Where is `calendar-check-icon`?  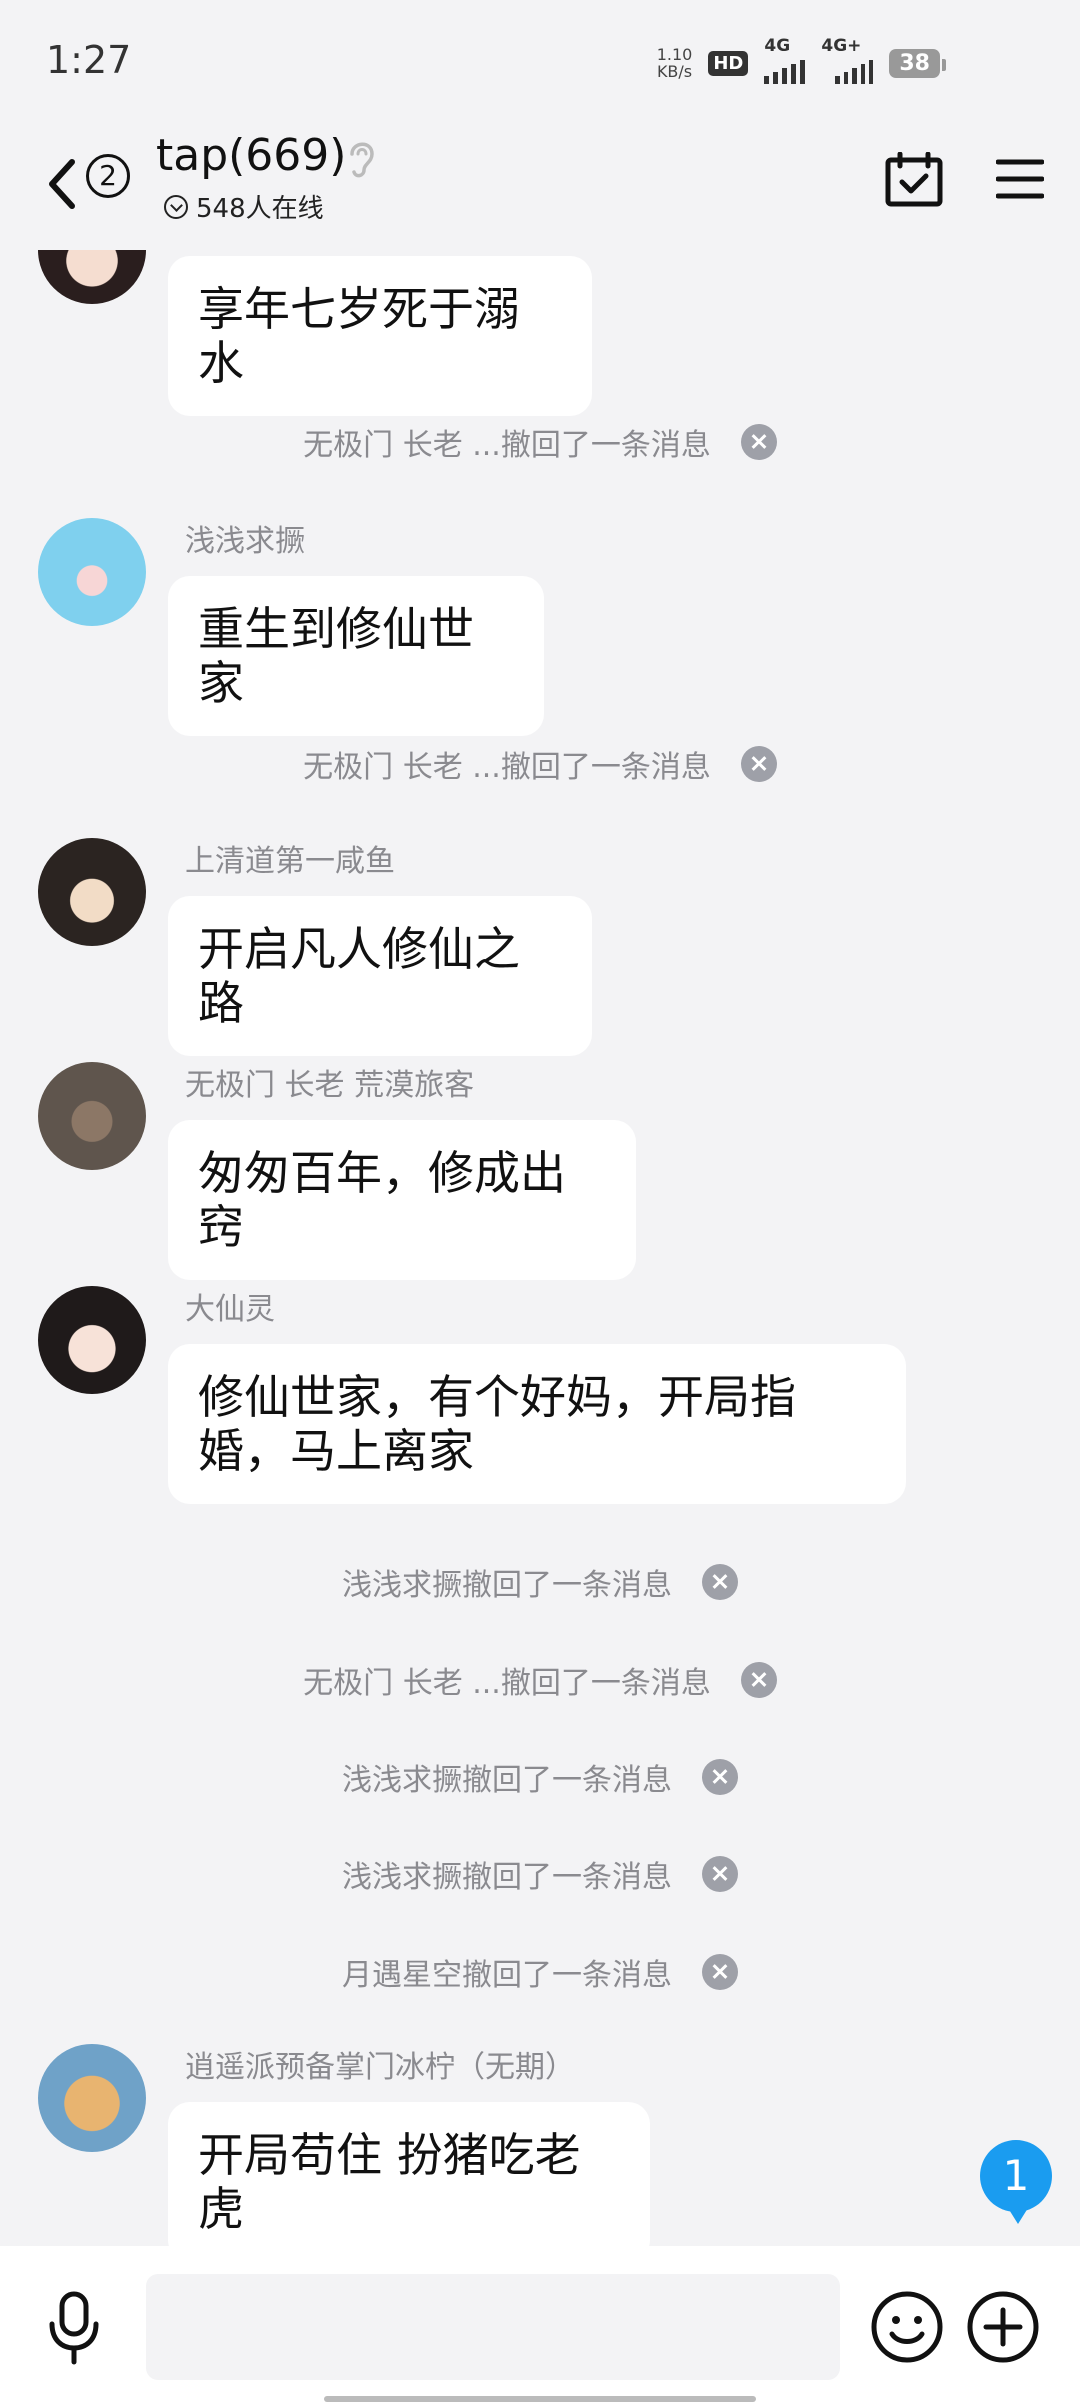 calendar-check-icon is located at coordinates (914, 180).